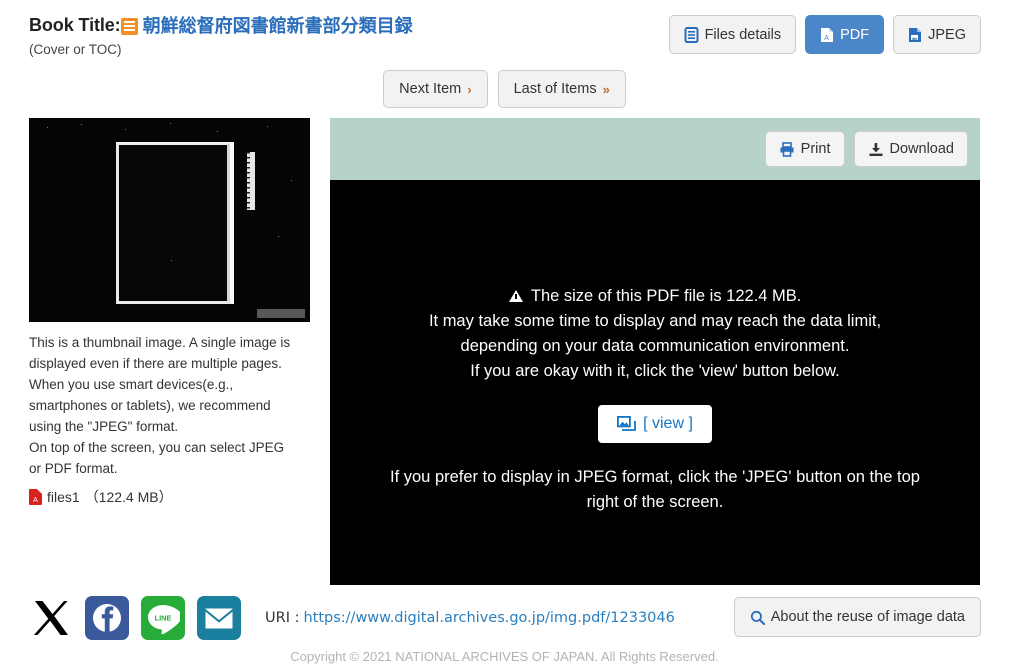 This screenshot has height=668, width=1009. Describe the element at coordinates (867, 617) in the screenshot. I see `about-reuse-label: About the reuse of image data` at that location.